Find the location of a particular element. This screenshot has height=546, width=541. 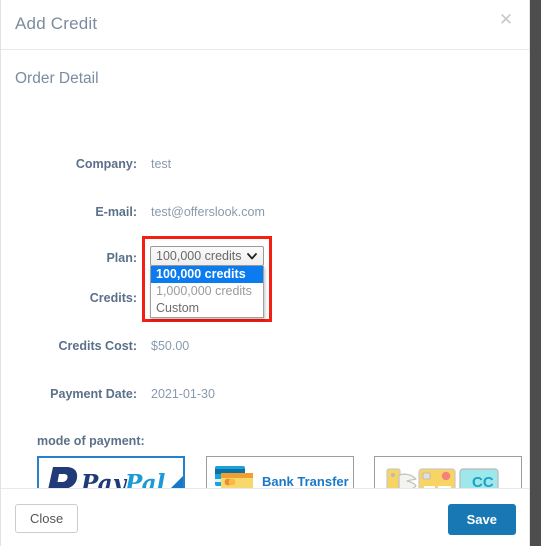

payment-date-value: 2021-01-30 is located at coordinates (183, 394).